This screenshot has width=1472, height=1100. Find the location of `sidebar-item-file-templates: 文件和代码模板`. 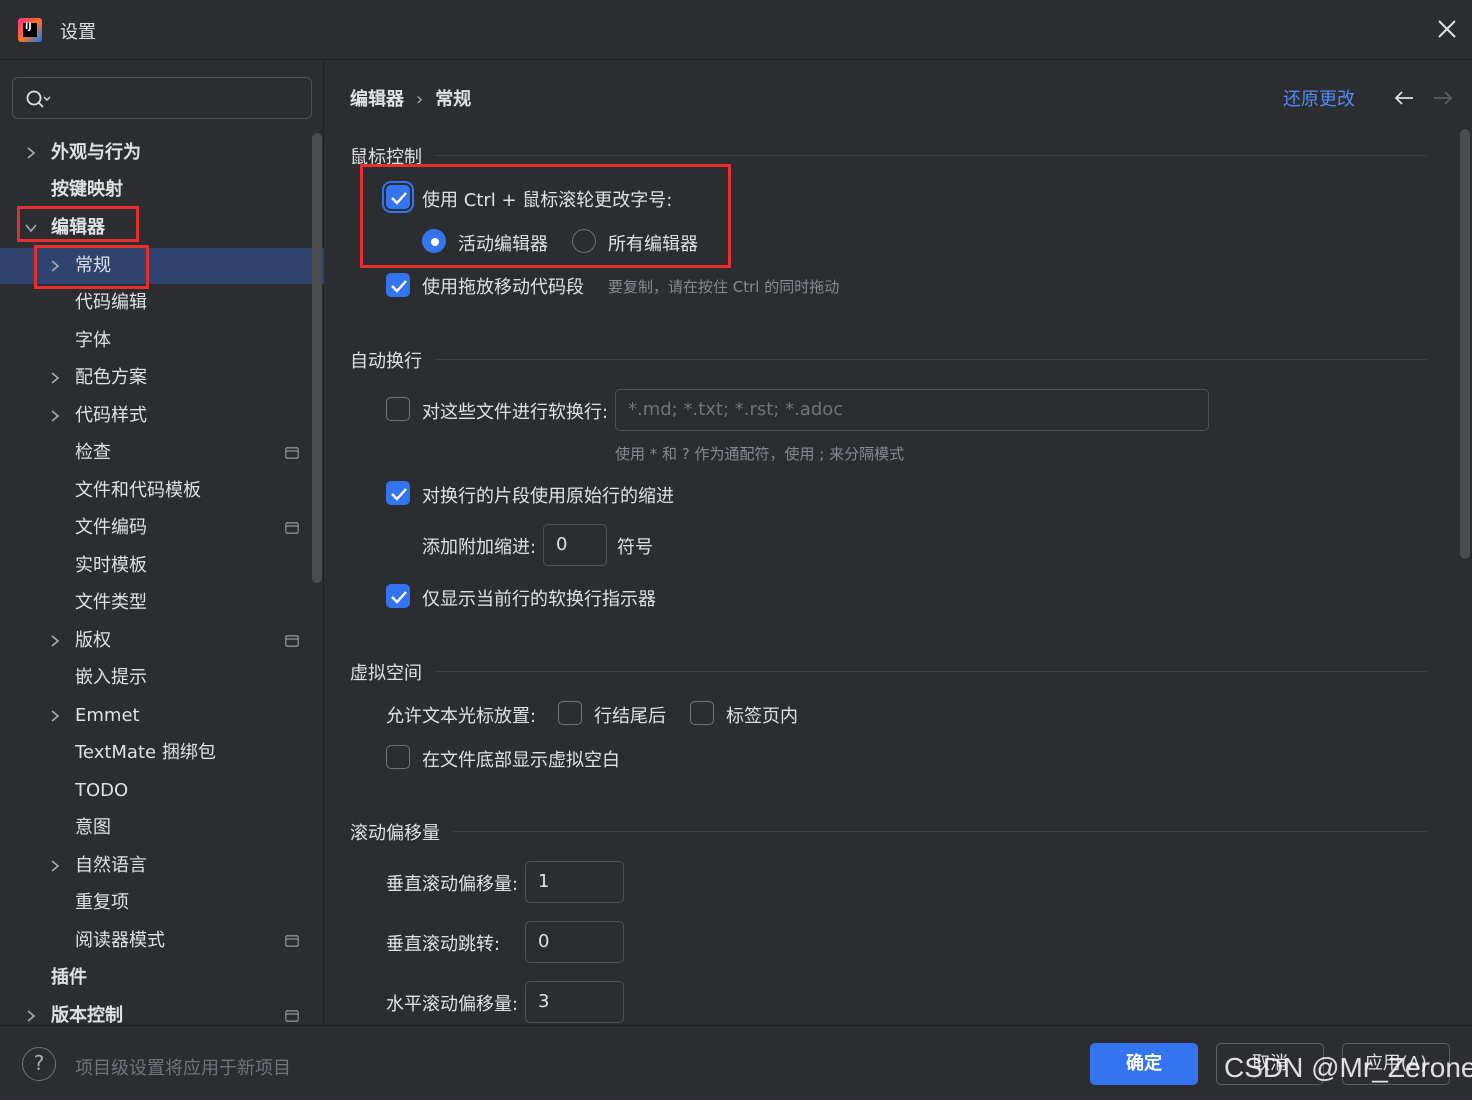

sidebar-item-file-templates: 文件和代码模板 is located at coordinates (155, 491).